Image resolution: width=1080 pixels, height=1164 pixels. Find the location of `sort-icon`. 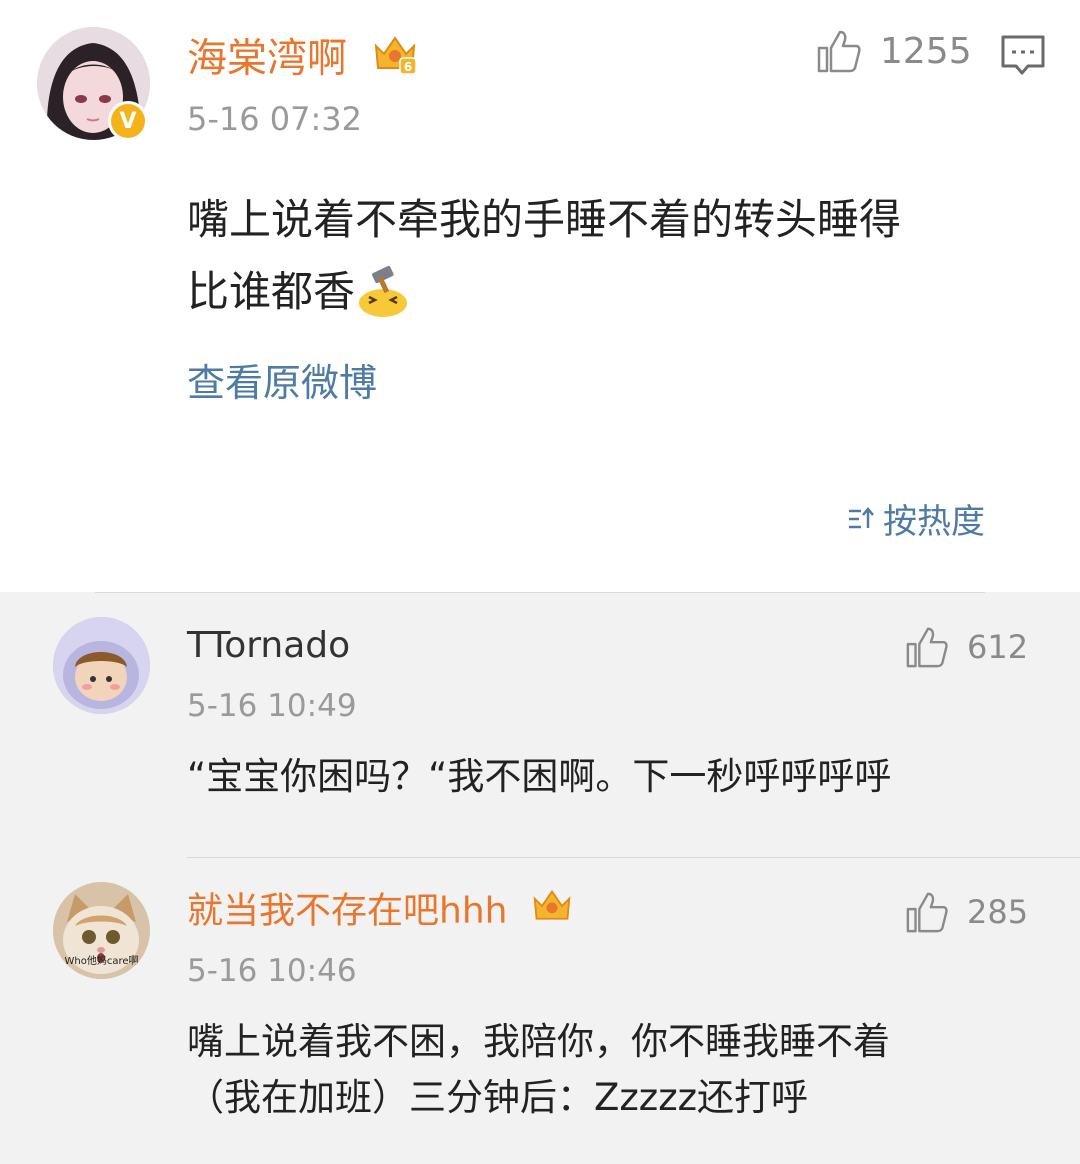

sort-icon is located at coordinates (861, 517).